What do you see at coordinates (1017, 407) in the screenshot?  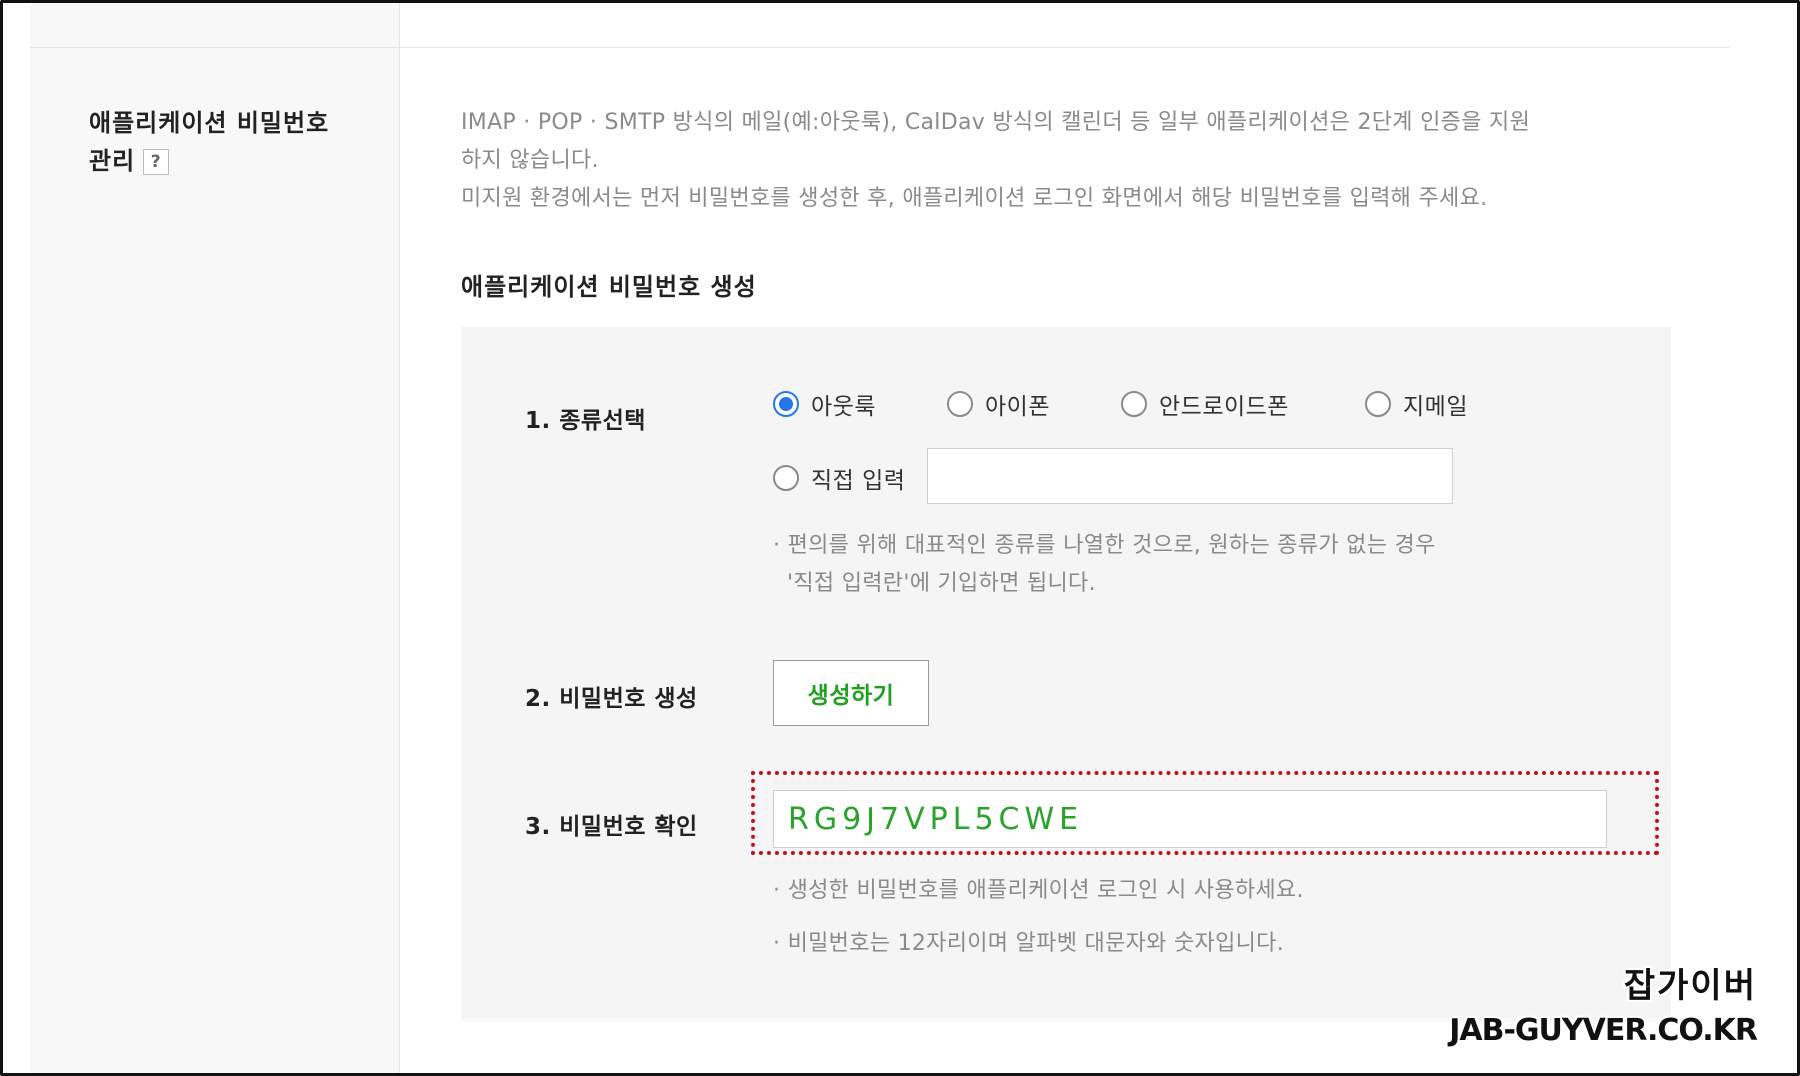 I see `radio-label: 아이폰` at bounding box center [1017, 407].